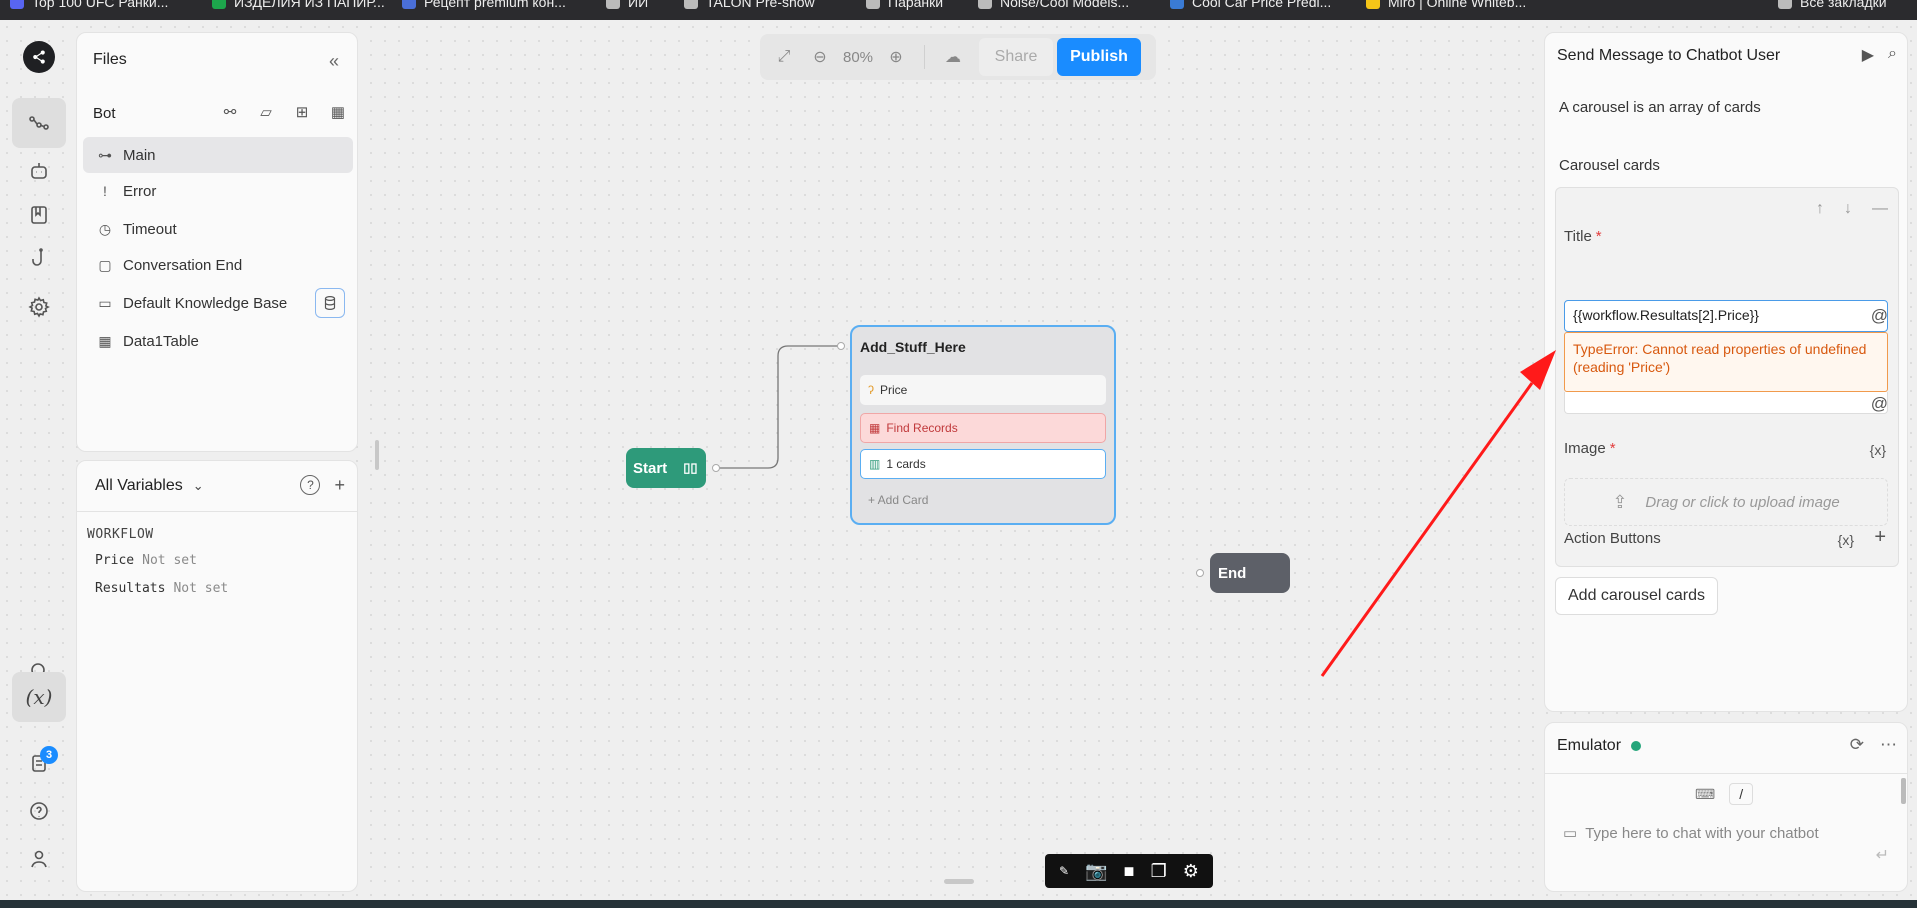  Describe the element at coordinates (666, 468) in the screenshot. I see `start-node: Start ▯▯` at that location.